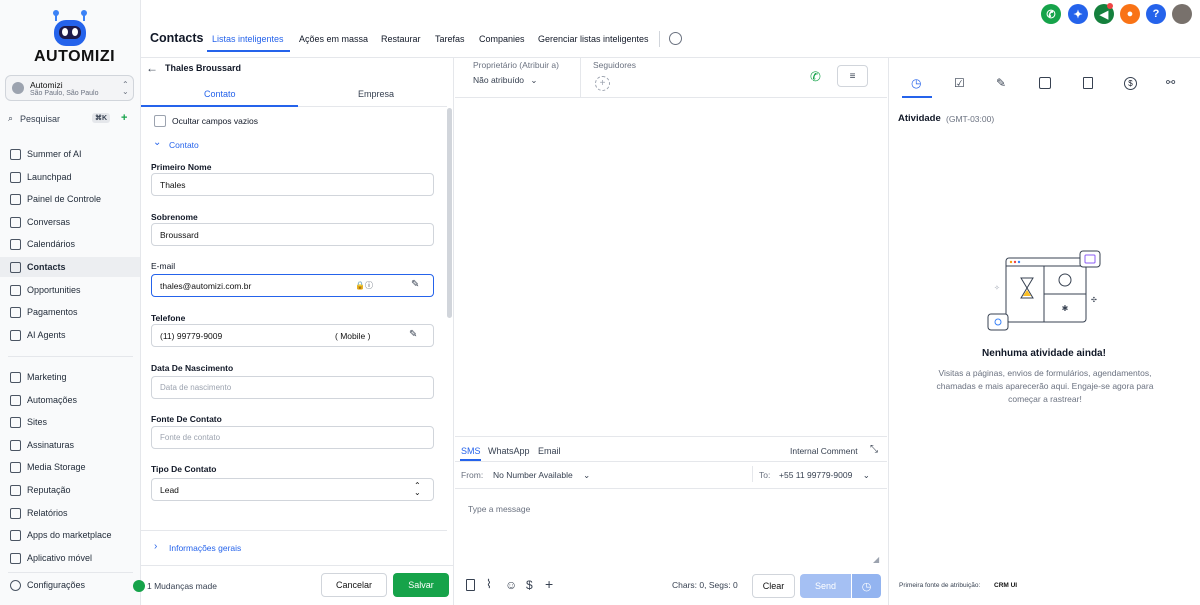  Describe the element at coordinates (70, 467) in the screenshot. I see `sidebar-item-media-storage: Media Storage` at that location.